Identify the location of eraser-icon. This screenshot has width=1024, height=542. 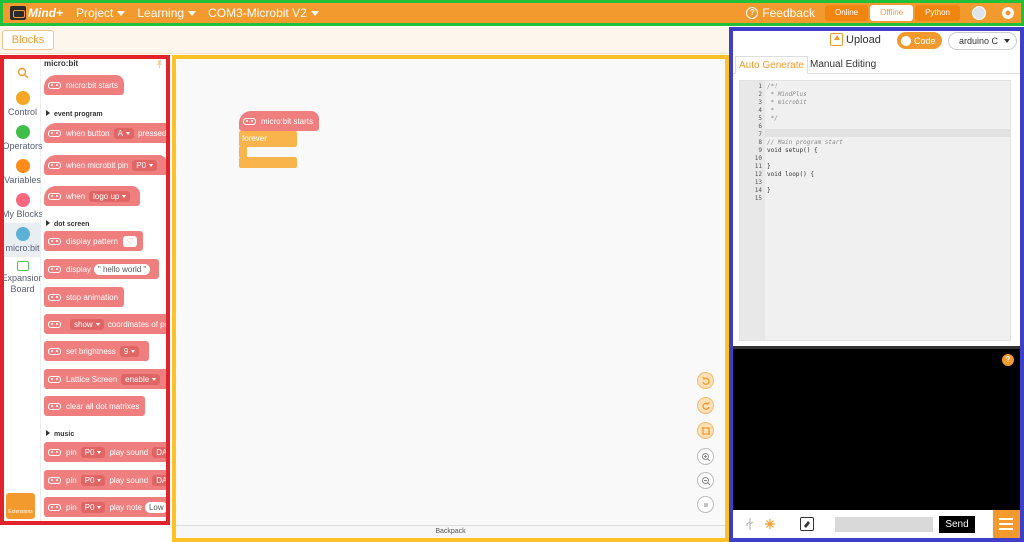
(807, 524).